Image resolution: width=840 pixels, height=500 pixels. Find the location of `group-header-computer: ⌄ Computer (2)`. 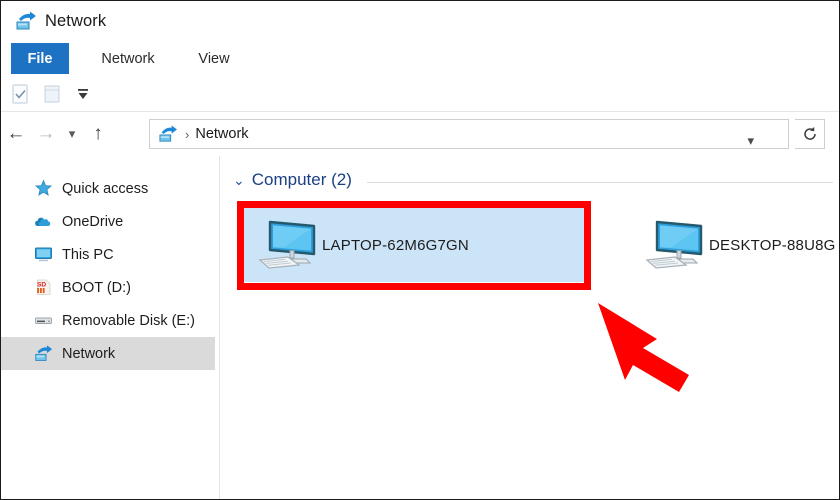

group-header-computer: ⌄ Computer (2) is located at coordinates (533, 180).